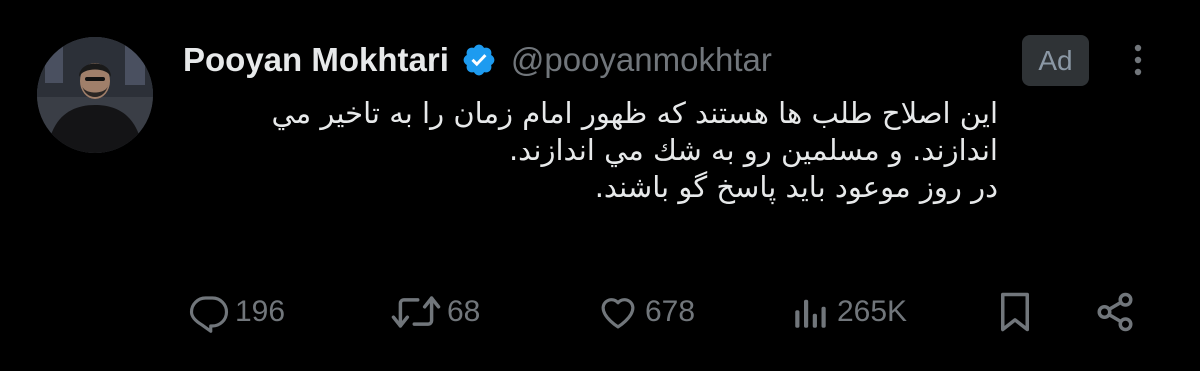  I want to click on retweet-count: 68, so click(464, 311).